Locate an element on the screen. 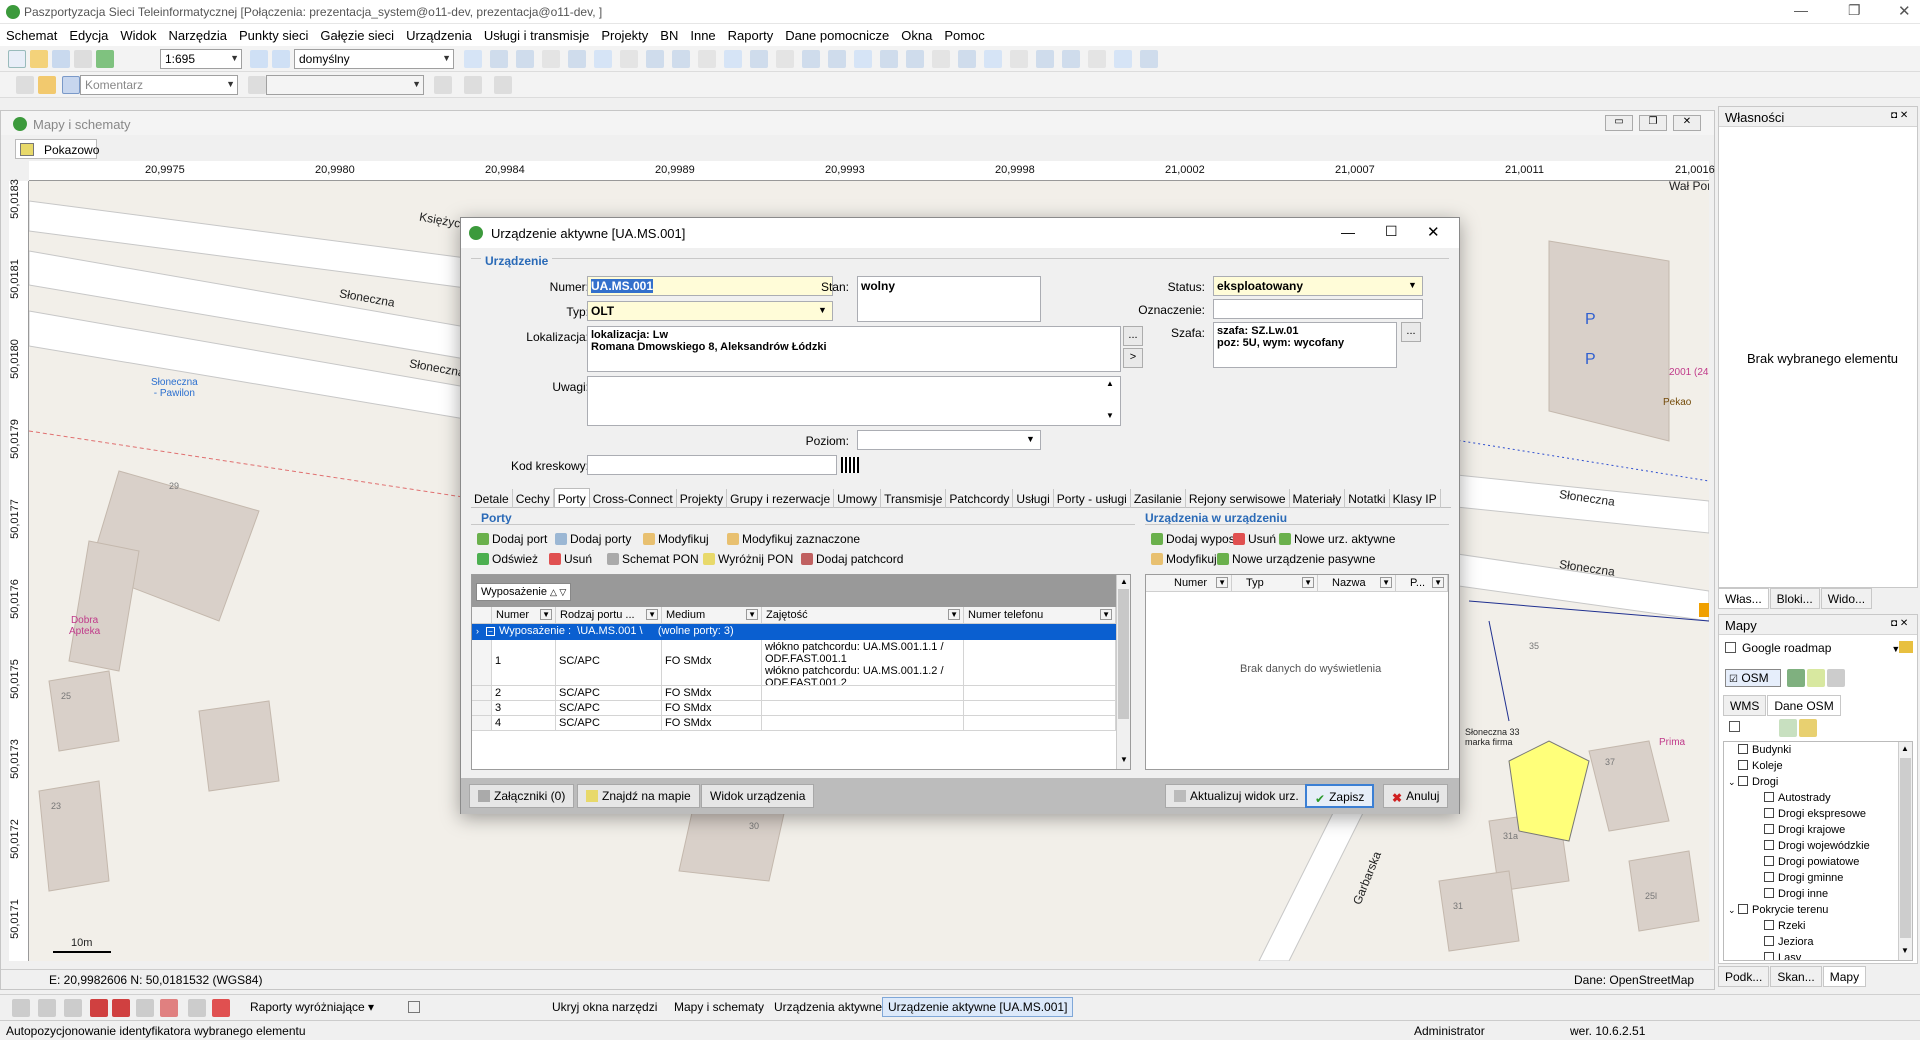  tab-usługi: Usługi is located at coordinates (1033, 498).